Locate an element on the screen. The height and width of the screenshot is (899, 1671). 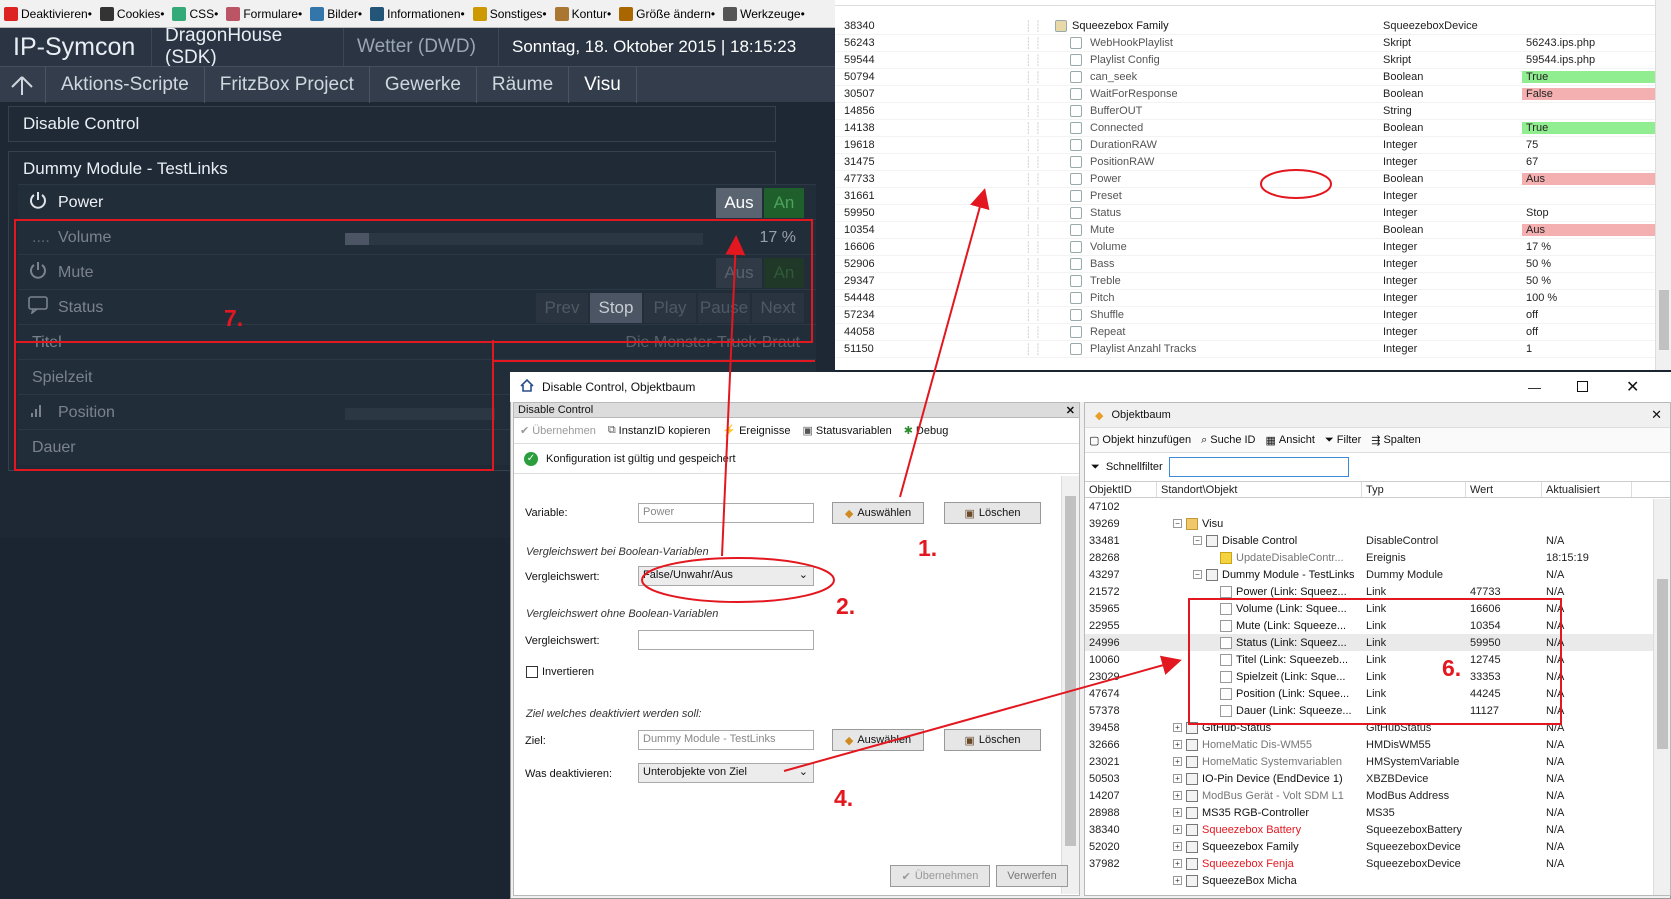
annotation-2: 2. is located at coordinates (846, 606).